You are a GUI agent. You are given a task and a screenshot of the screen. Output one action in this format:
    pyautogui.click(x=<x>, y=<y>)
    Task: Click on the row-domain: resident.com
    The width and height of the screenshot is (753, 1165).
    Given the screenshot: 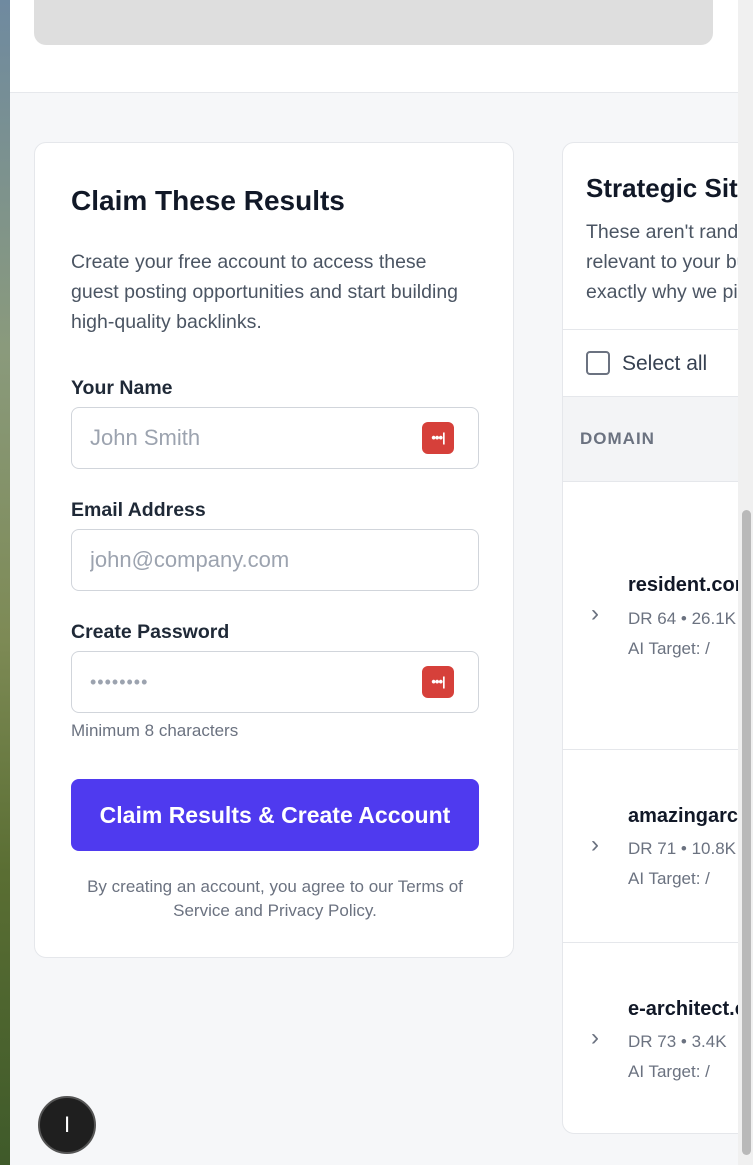 What is the action you would take?
    pyautogui.click(x=683, y=585)
    